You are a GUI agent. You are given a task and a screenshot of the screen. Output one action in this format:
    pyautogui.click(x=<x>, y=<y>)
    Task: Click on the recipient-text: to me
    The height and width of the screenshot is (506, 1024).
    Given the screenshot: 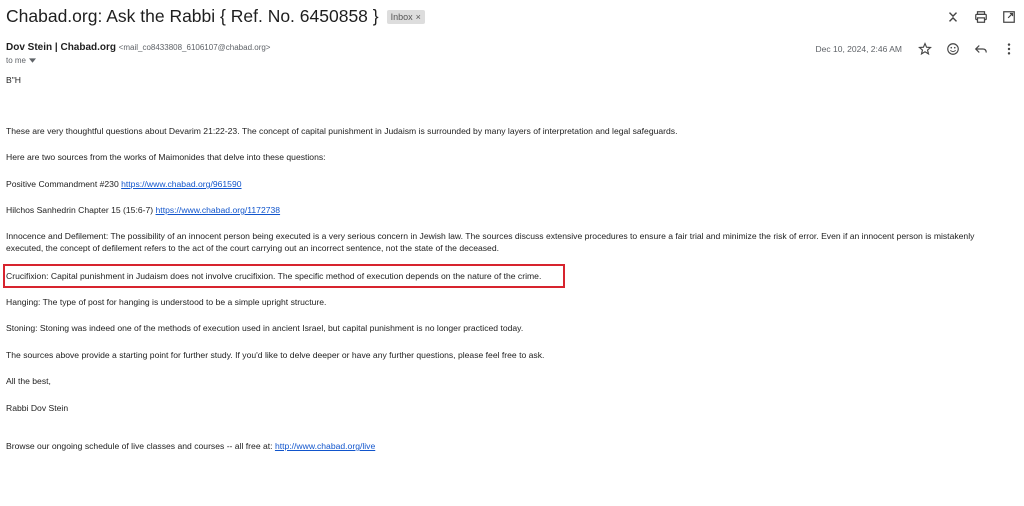 What is the action you would take?
    pyautogui.click(x=16, y=60)
    